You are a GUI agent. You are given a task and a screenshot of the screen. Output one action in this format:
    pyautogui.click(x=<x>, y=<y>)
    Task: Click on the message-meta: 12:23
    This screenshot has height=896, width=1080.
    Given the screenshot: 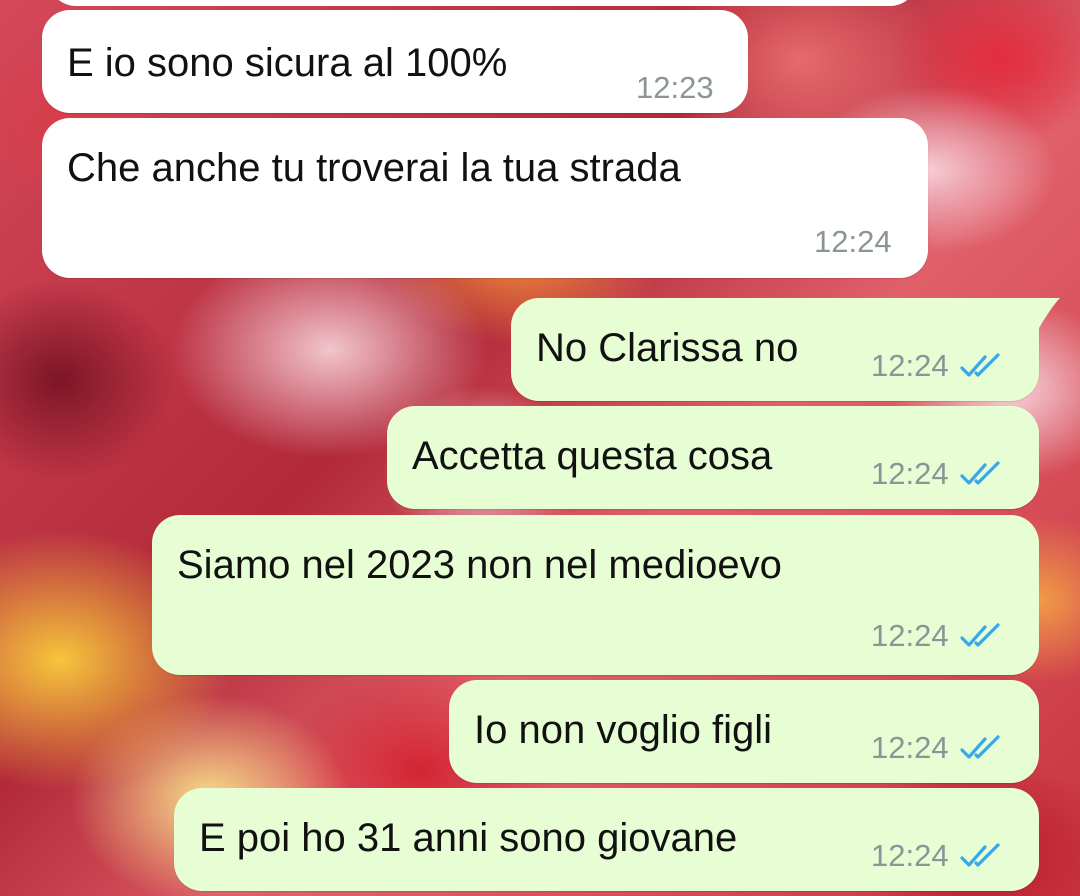 What is the action you would take?
    pyautogui.click(x=675, y=87)
    